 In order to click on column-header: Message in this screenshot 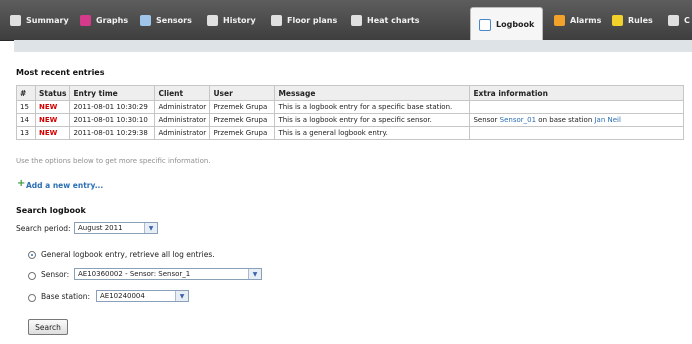, I will do `click(372, 93)`.